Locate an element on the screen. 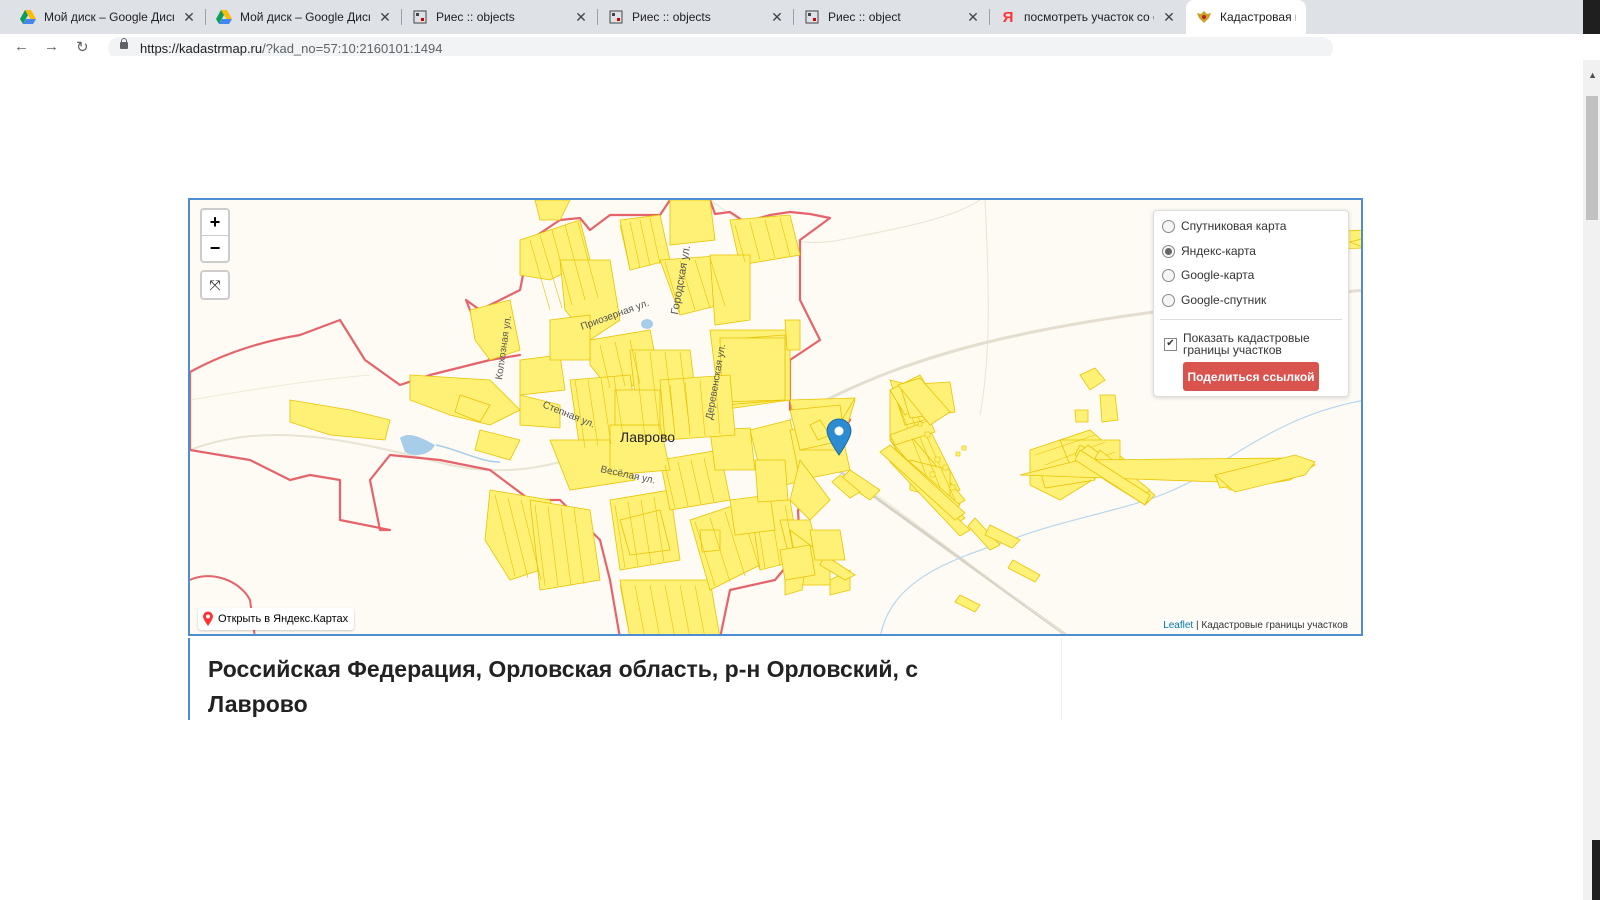 Image resolution: width=1600 pixels, height=900 pixels. boundaries-label: Показать кадастровые границы участков is located at coordinates (1246, 344).